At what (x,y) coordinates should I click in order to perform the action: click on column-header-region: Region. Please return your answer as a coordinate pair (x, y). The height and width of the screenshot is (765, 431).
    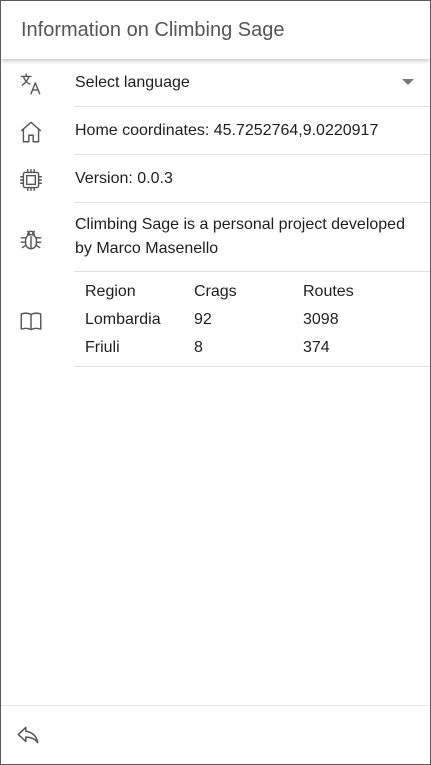
    Looking at the image, I should click on (110, 291).